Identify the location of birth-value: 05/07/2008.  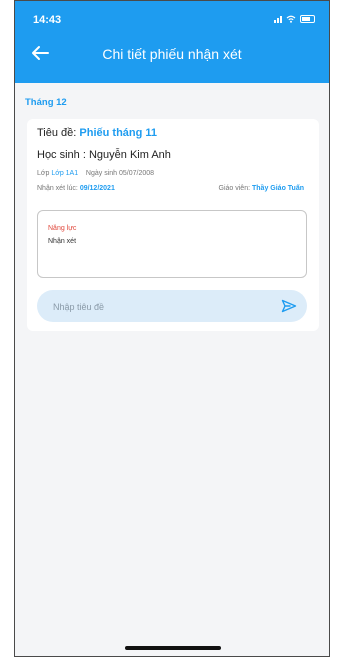
(137, 173).